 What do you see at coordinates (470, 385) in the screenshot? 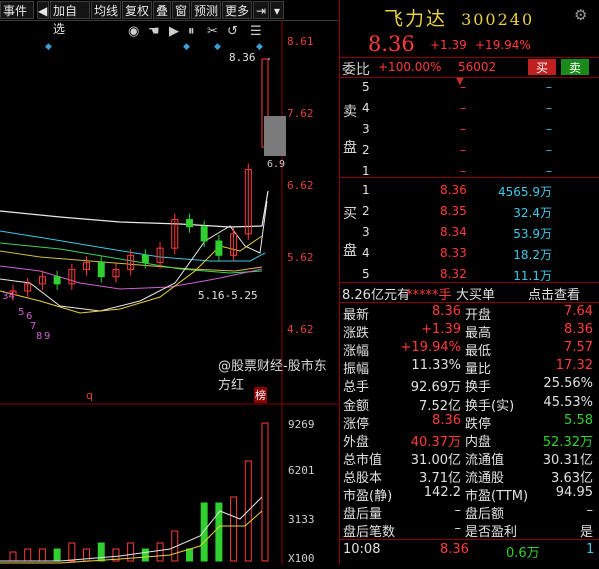
I see `stat-row: 总手 92.69万 换手 25.56%` at bounding box center [470, 385].